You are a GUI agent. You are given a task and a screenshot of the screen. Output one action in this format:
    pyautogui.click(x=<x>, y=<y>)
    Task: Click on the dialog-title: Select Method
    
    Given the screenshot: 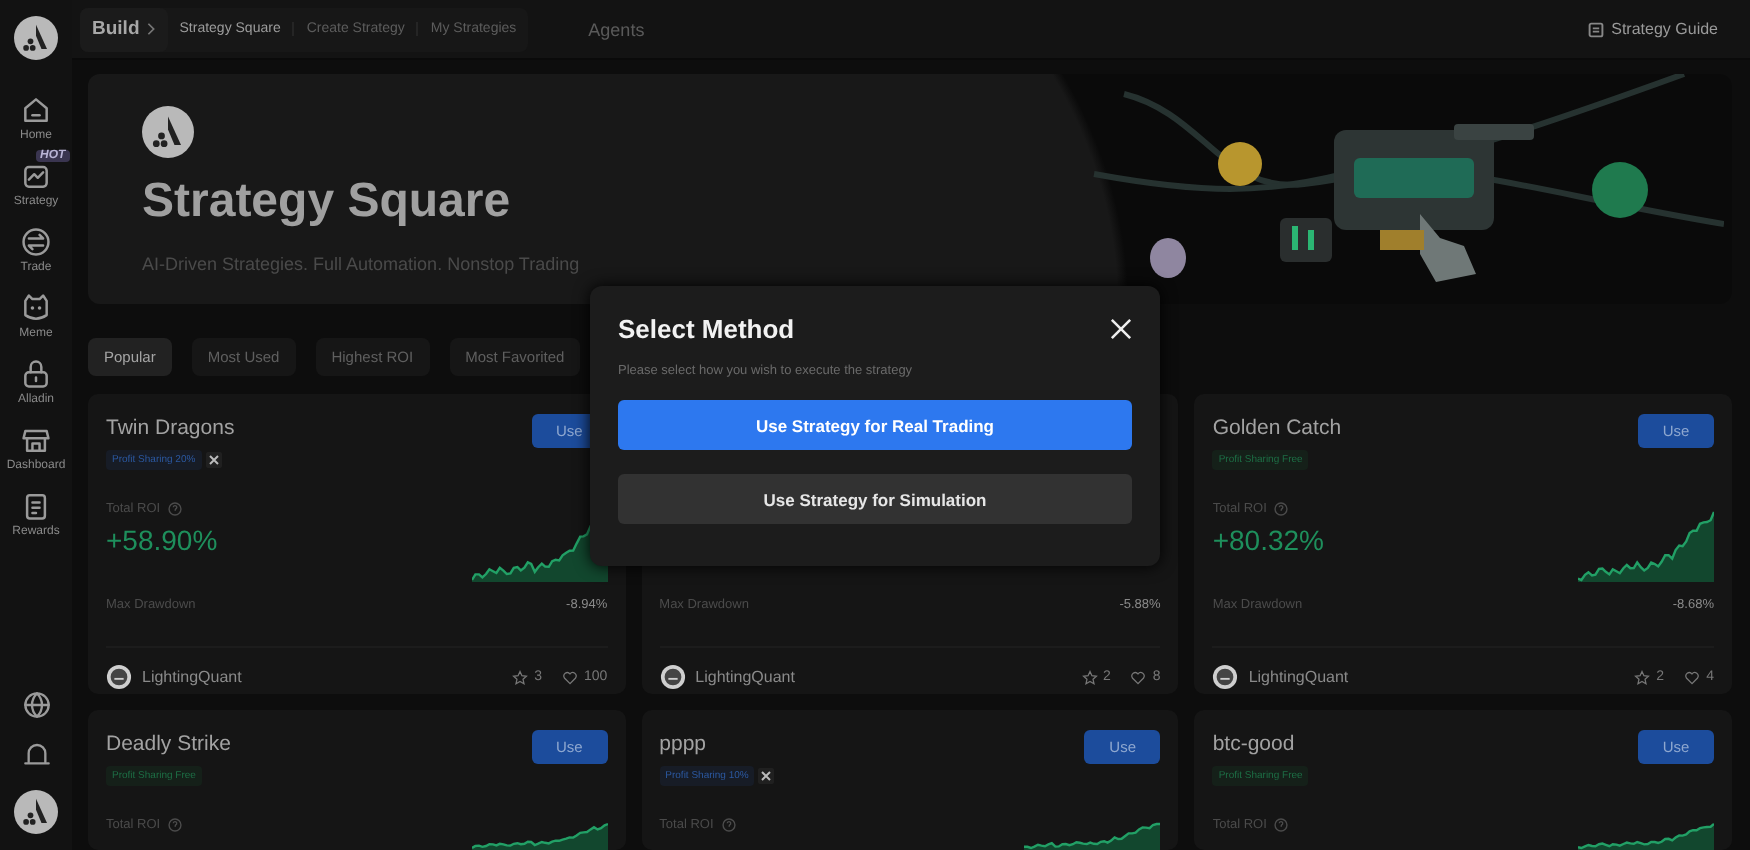 What is the action you would take?
    pyautogui.click(x=706, y=329)
    